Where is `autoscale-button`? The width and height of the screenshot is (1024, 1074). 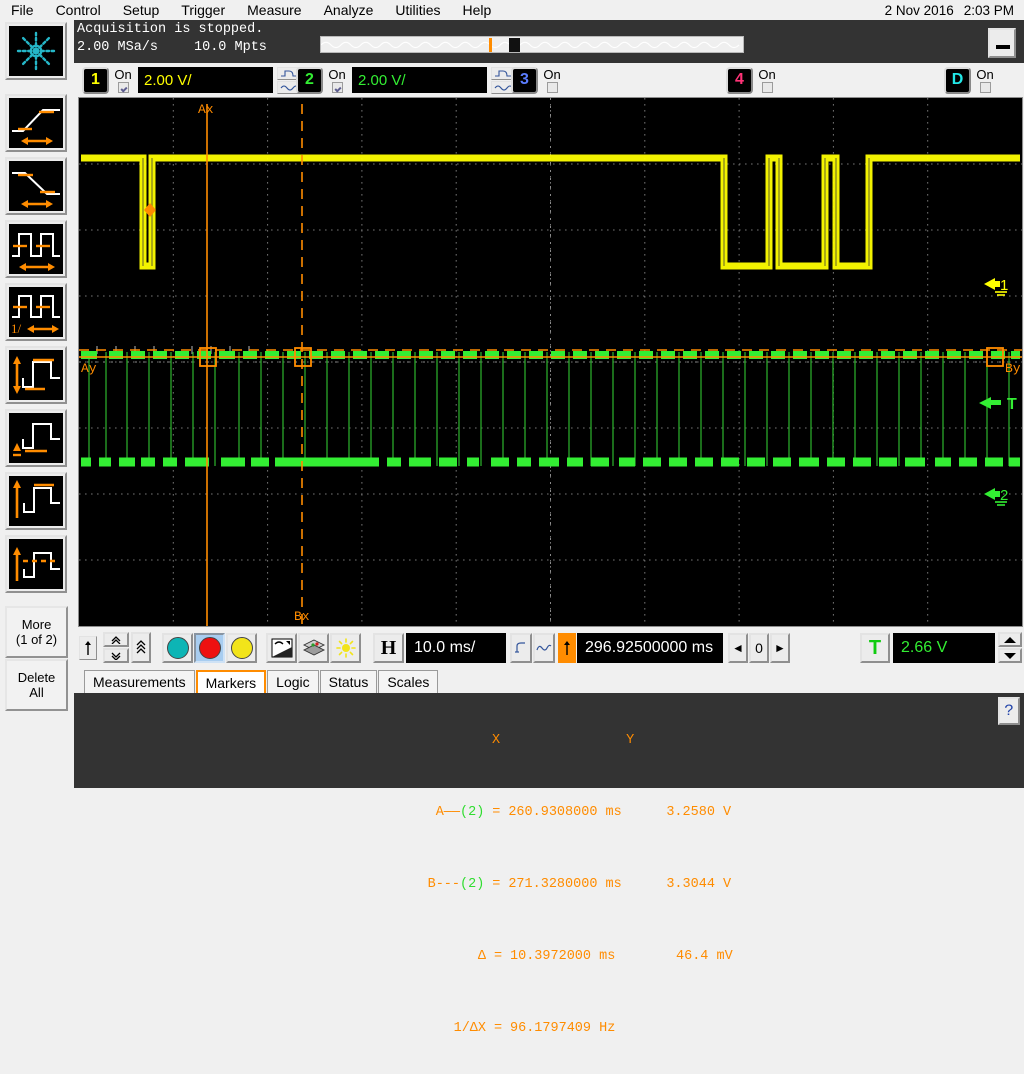 autoscale-button is located at coordinates (281, 648).